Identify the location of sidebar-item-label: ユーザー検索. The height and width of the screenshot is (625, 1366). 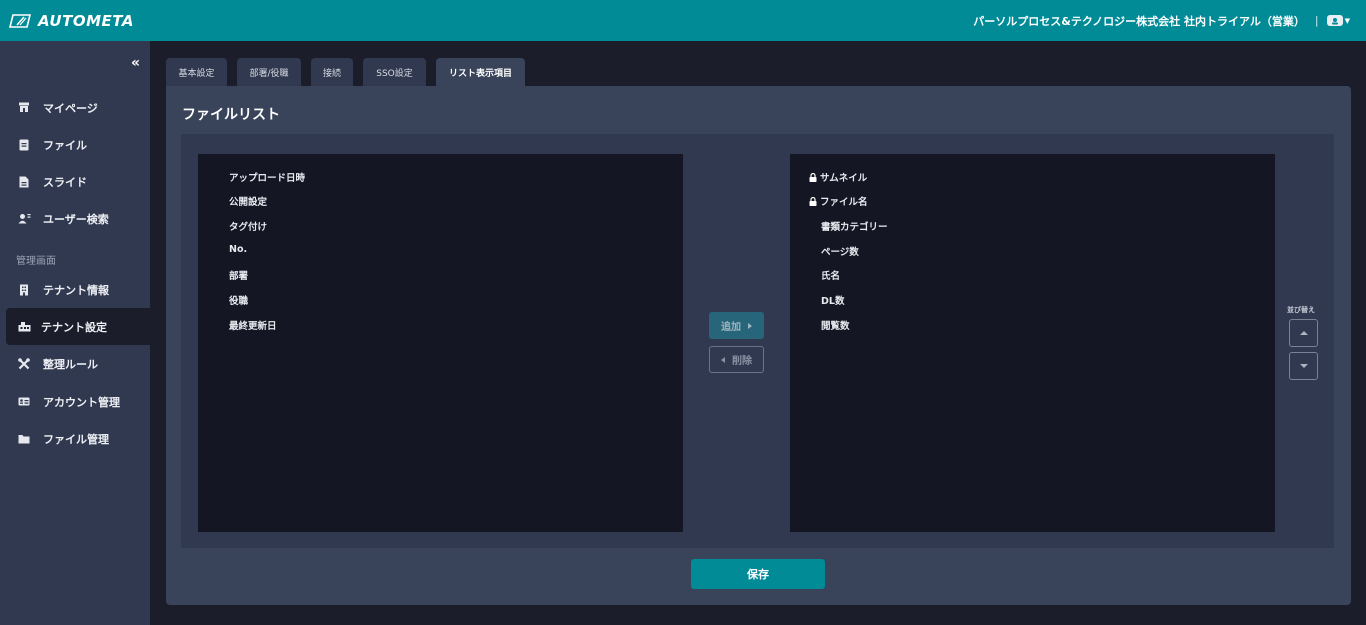
(76, 219).